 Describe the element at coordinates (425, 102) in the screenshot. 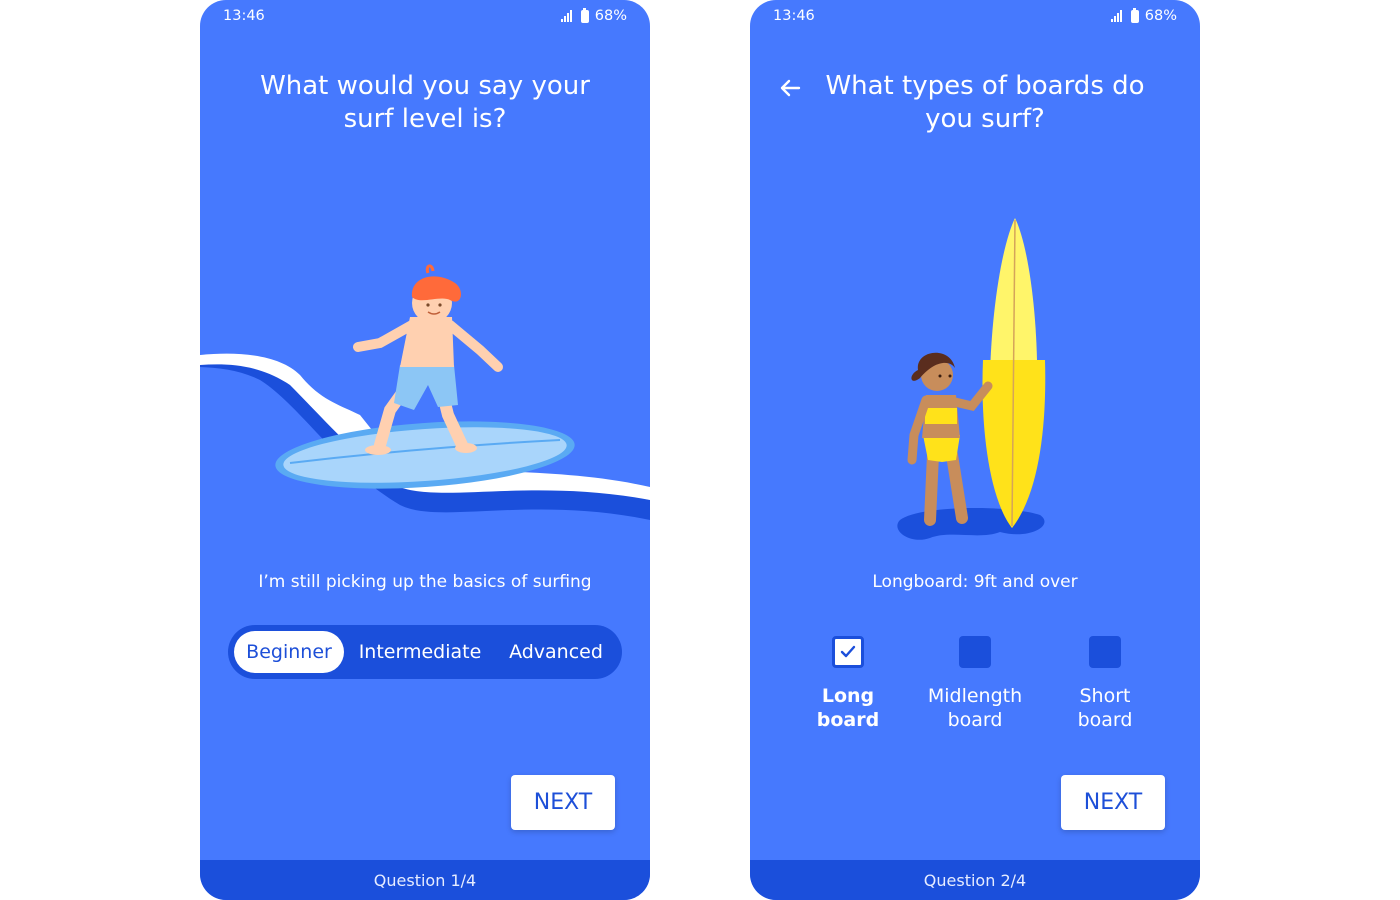

I see `question-title: What would you say your surf level is?` at that location.